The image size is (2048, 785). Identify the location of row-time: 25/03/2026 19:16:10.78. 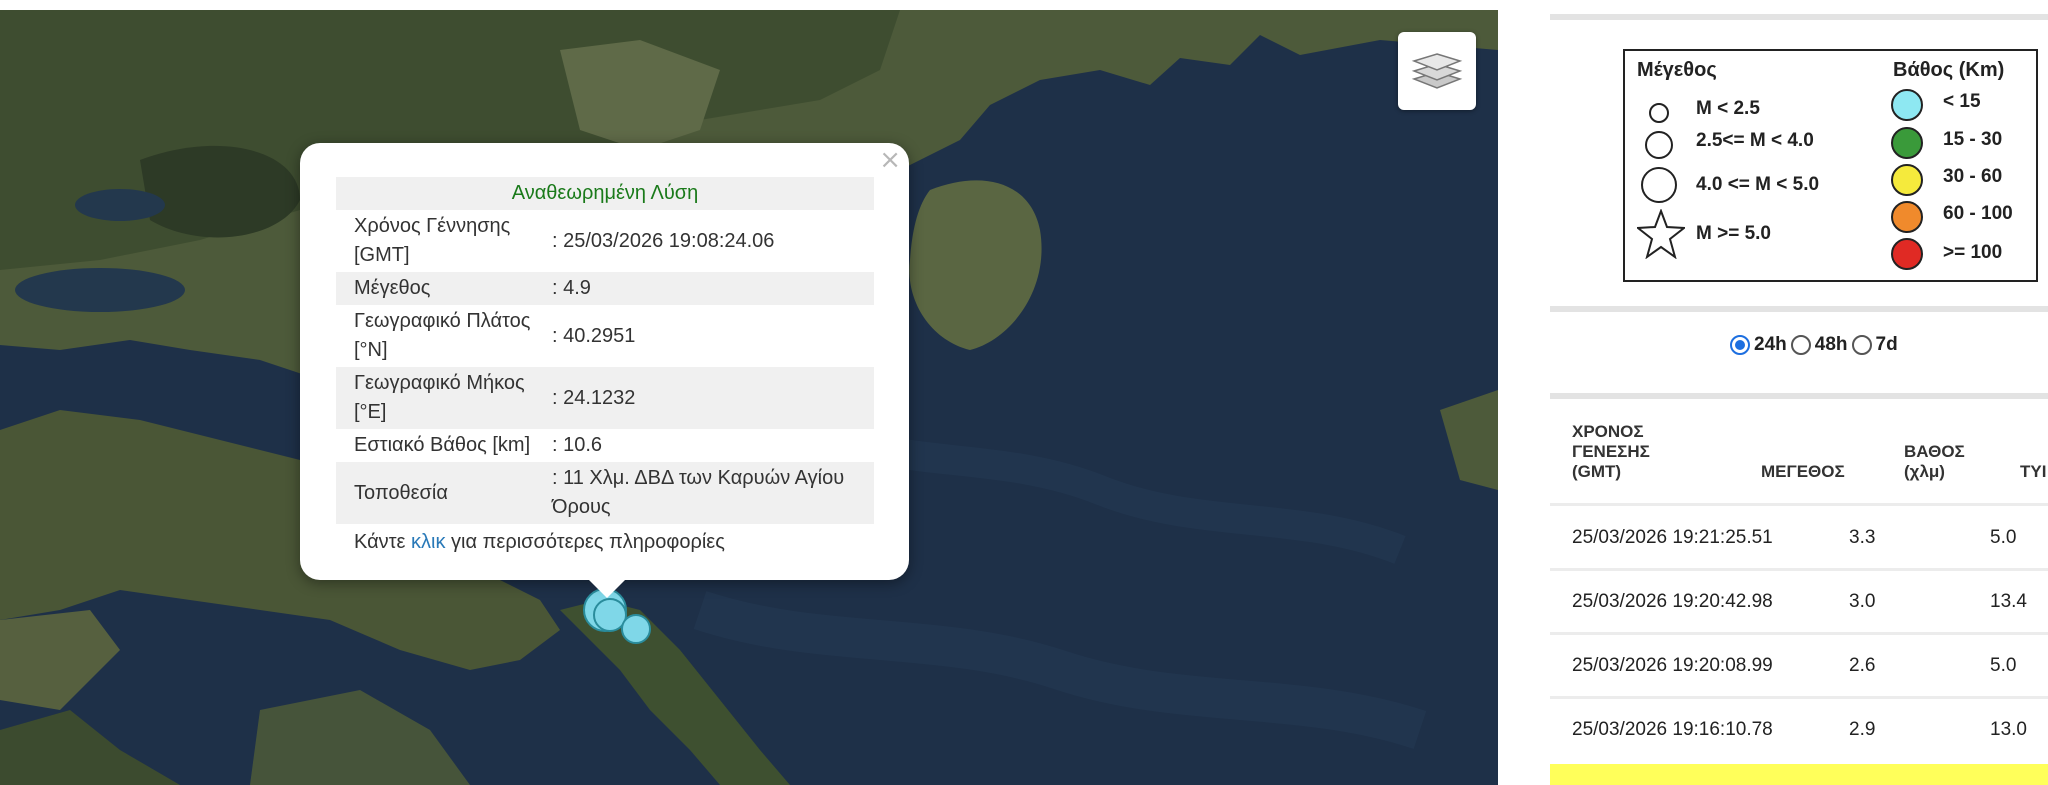
(1672, 730).